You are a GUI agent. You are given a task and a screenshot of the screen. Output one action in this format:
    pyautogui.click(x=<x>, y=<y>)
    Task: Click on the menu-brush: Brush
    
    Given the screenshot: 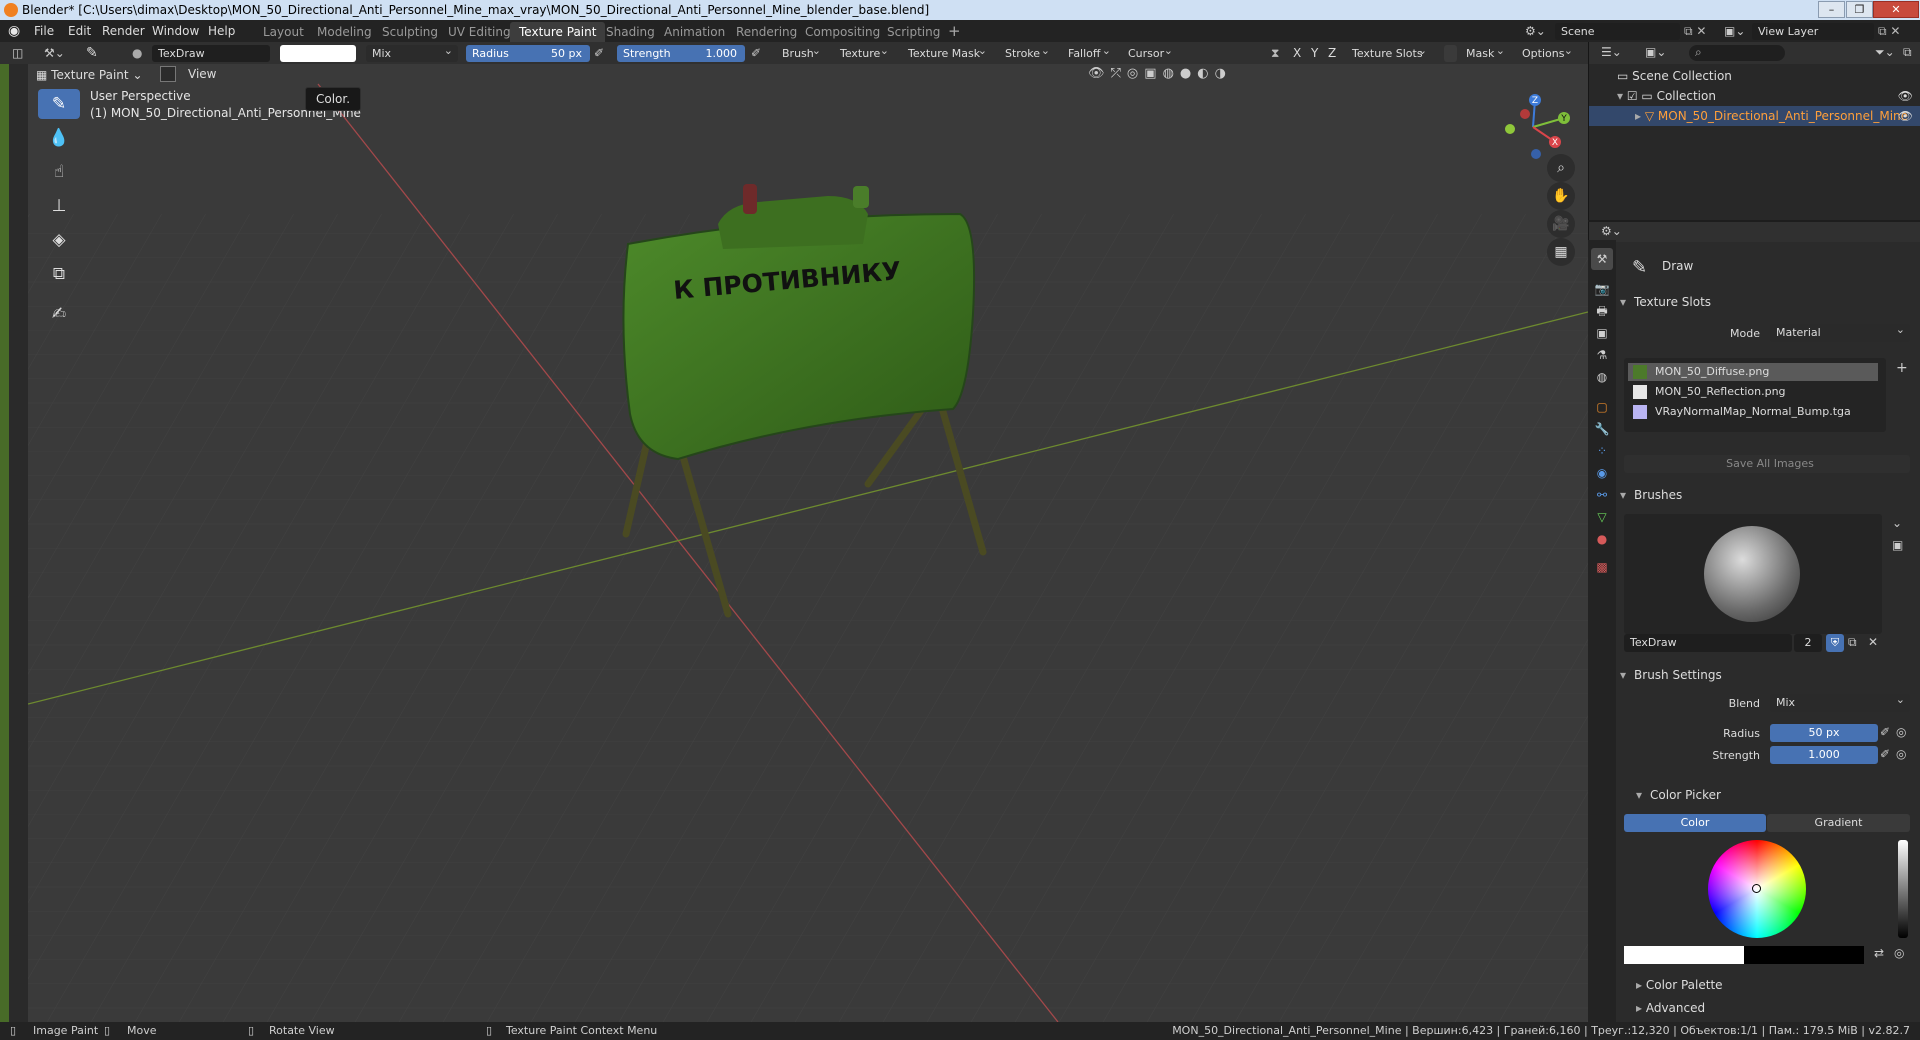 What is the action you would take?
    pyautogui.click(x=801, y=52)
    